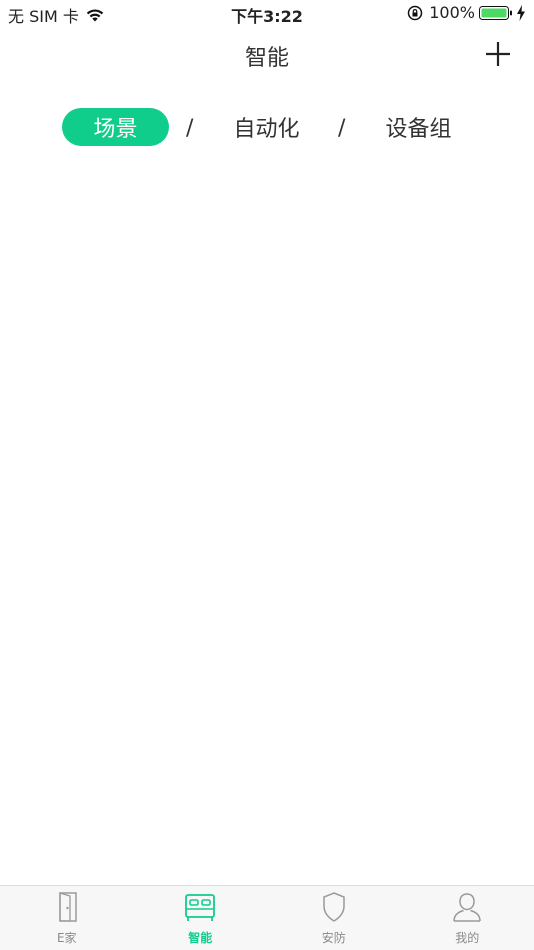  I want to click on tab-automation: 自动化, so click(266, 127).